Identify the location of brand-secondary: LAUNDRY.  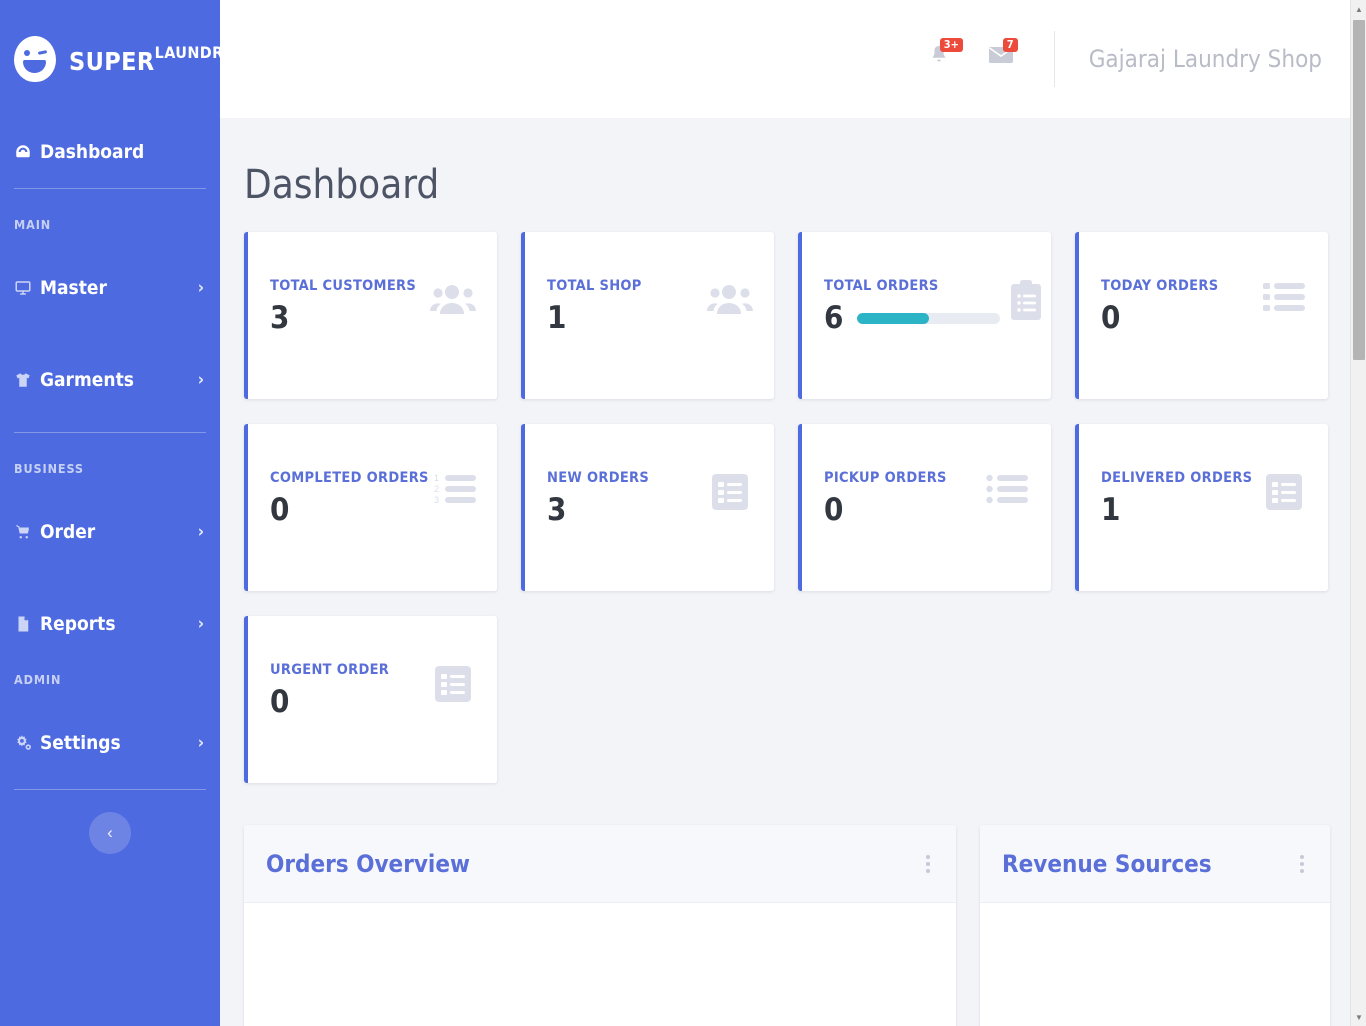
(187, 52).